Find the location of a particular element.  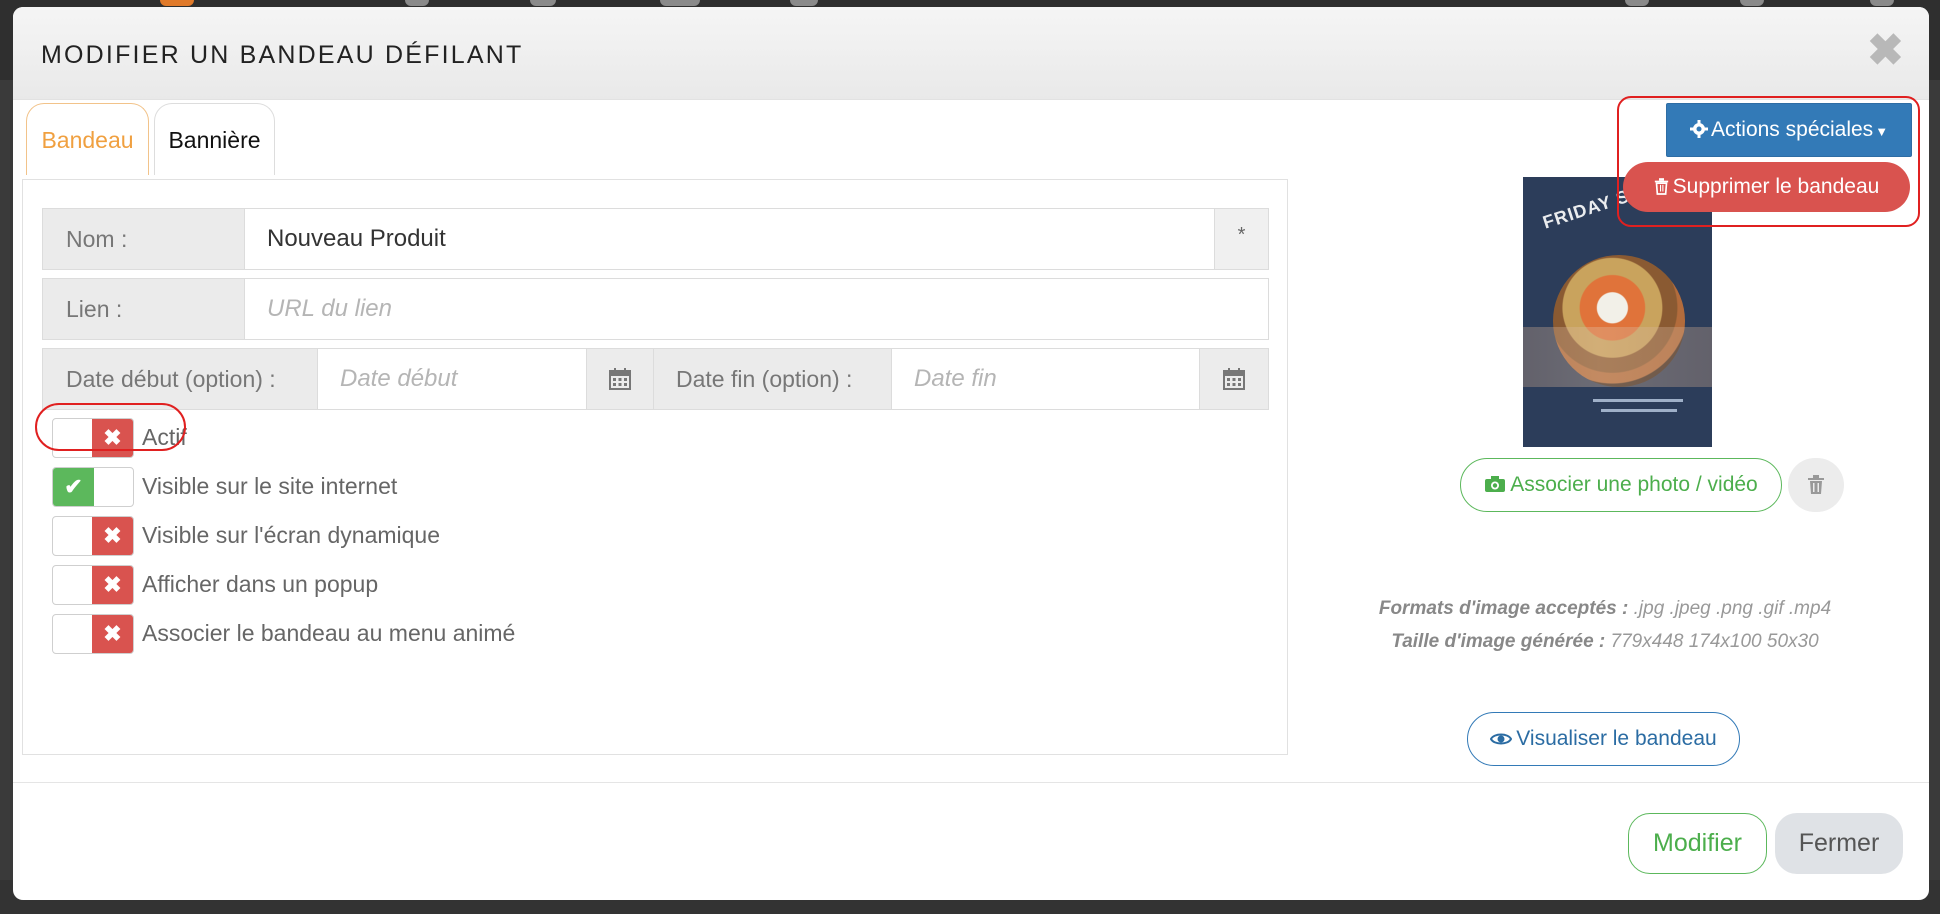

visible-screen-label: Visible sur l'écran dynamique is located at coordinates (291, 535).